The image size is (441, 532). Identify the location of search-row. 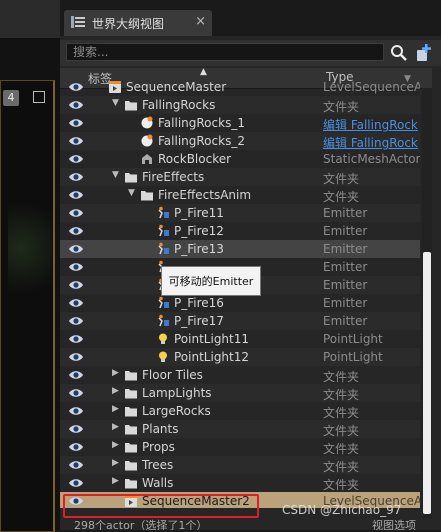
(250, 53).